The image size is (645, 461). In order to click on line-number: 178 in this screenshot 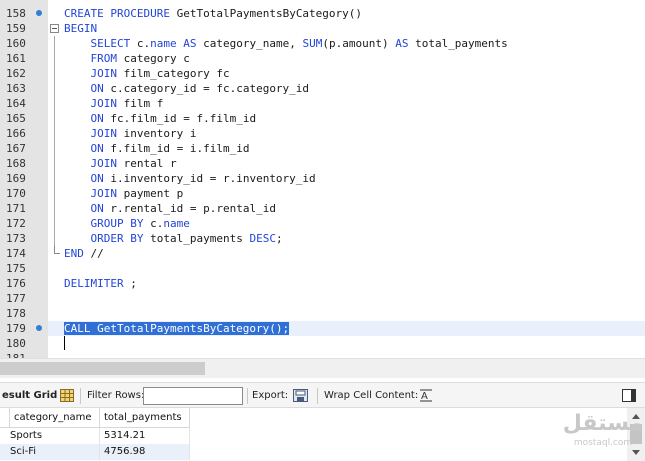, I will do `click(16, 313)`.